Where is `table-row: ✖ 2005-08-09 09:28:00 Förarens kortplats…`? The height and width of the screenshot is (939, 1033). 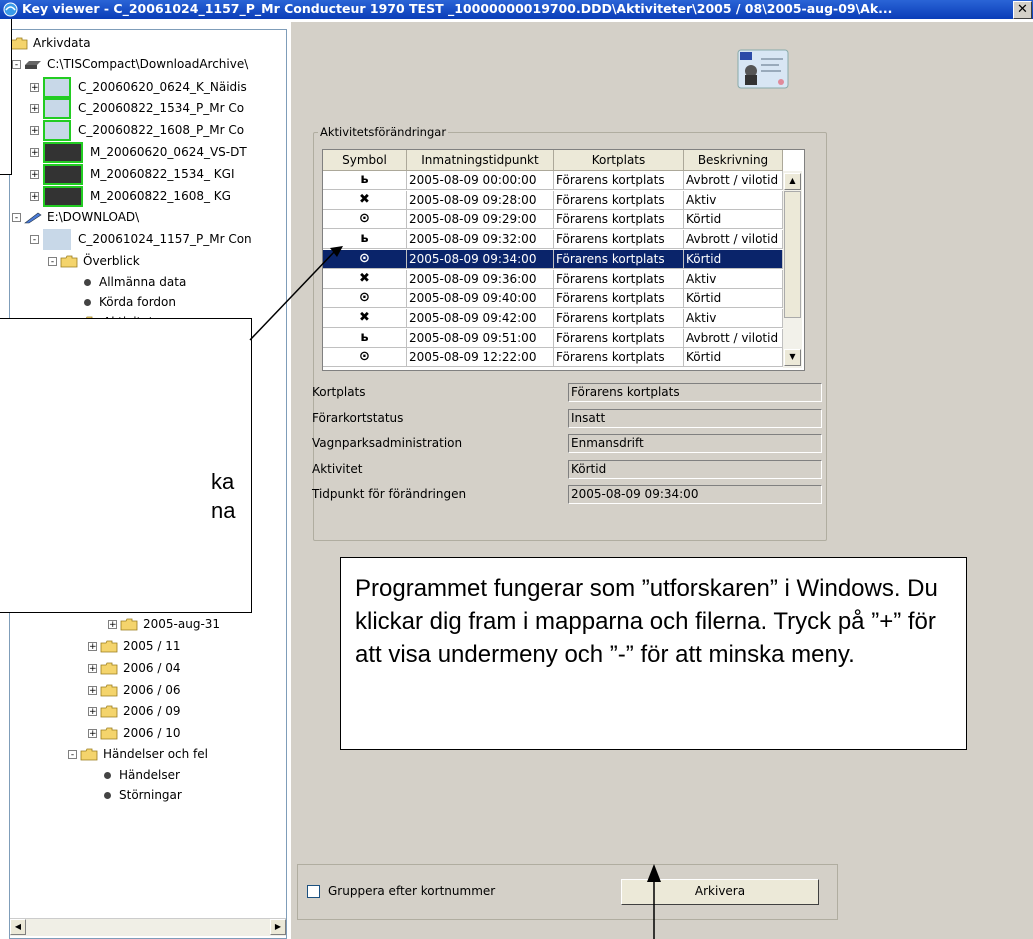
table-row: ✖ 2005-08-09 09:28:00 Förarens kortplats… is located at coordinates (553, 200).